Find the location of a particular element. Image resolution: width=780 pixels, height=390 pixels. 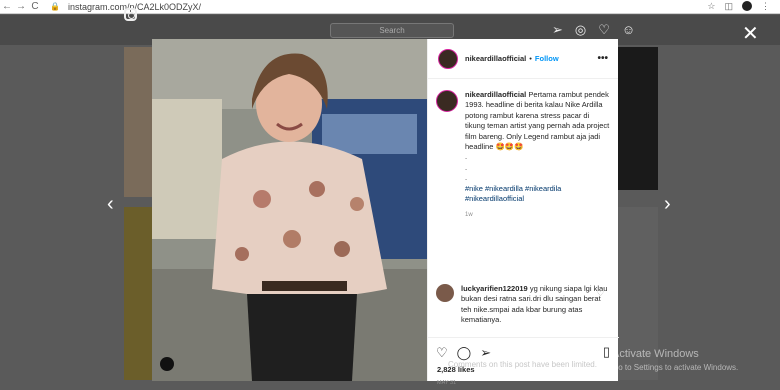

watermark-subtitle: Go to Settings to activate Windows. is located at coordinates (675, 367).